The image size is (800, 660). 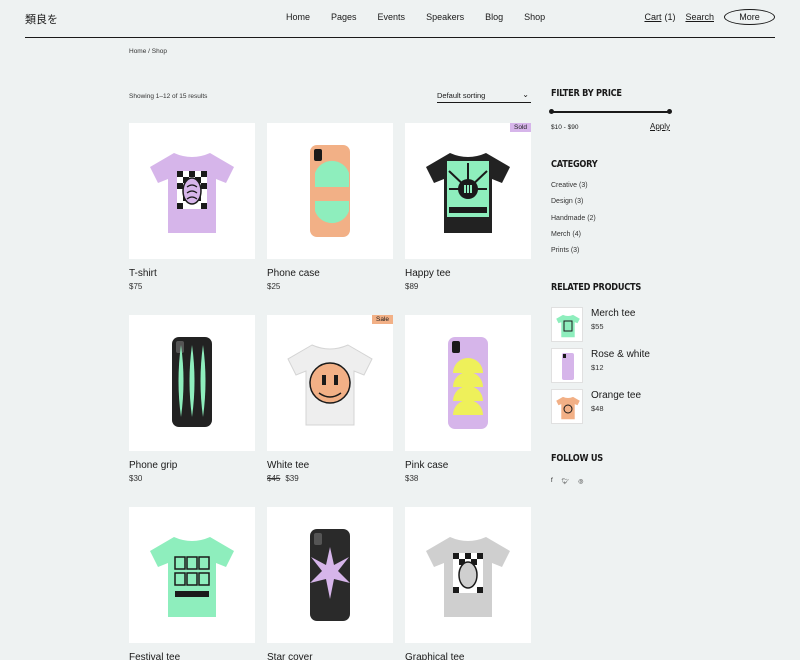 What do you see at coordinates (330, 656) in the screenshot?
I see `product-name: Star cover` at bounding box center [330, 656].